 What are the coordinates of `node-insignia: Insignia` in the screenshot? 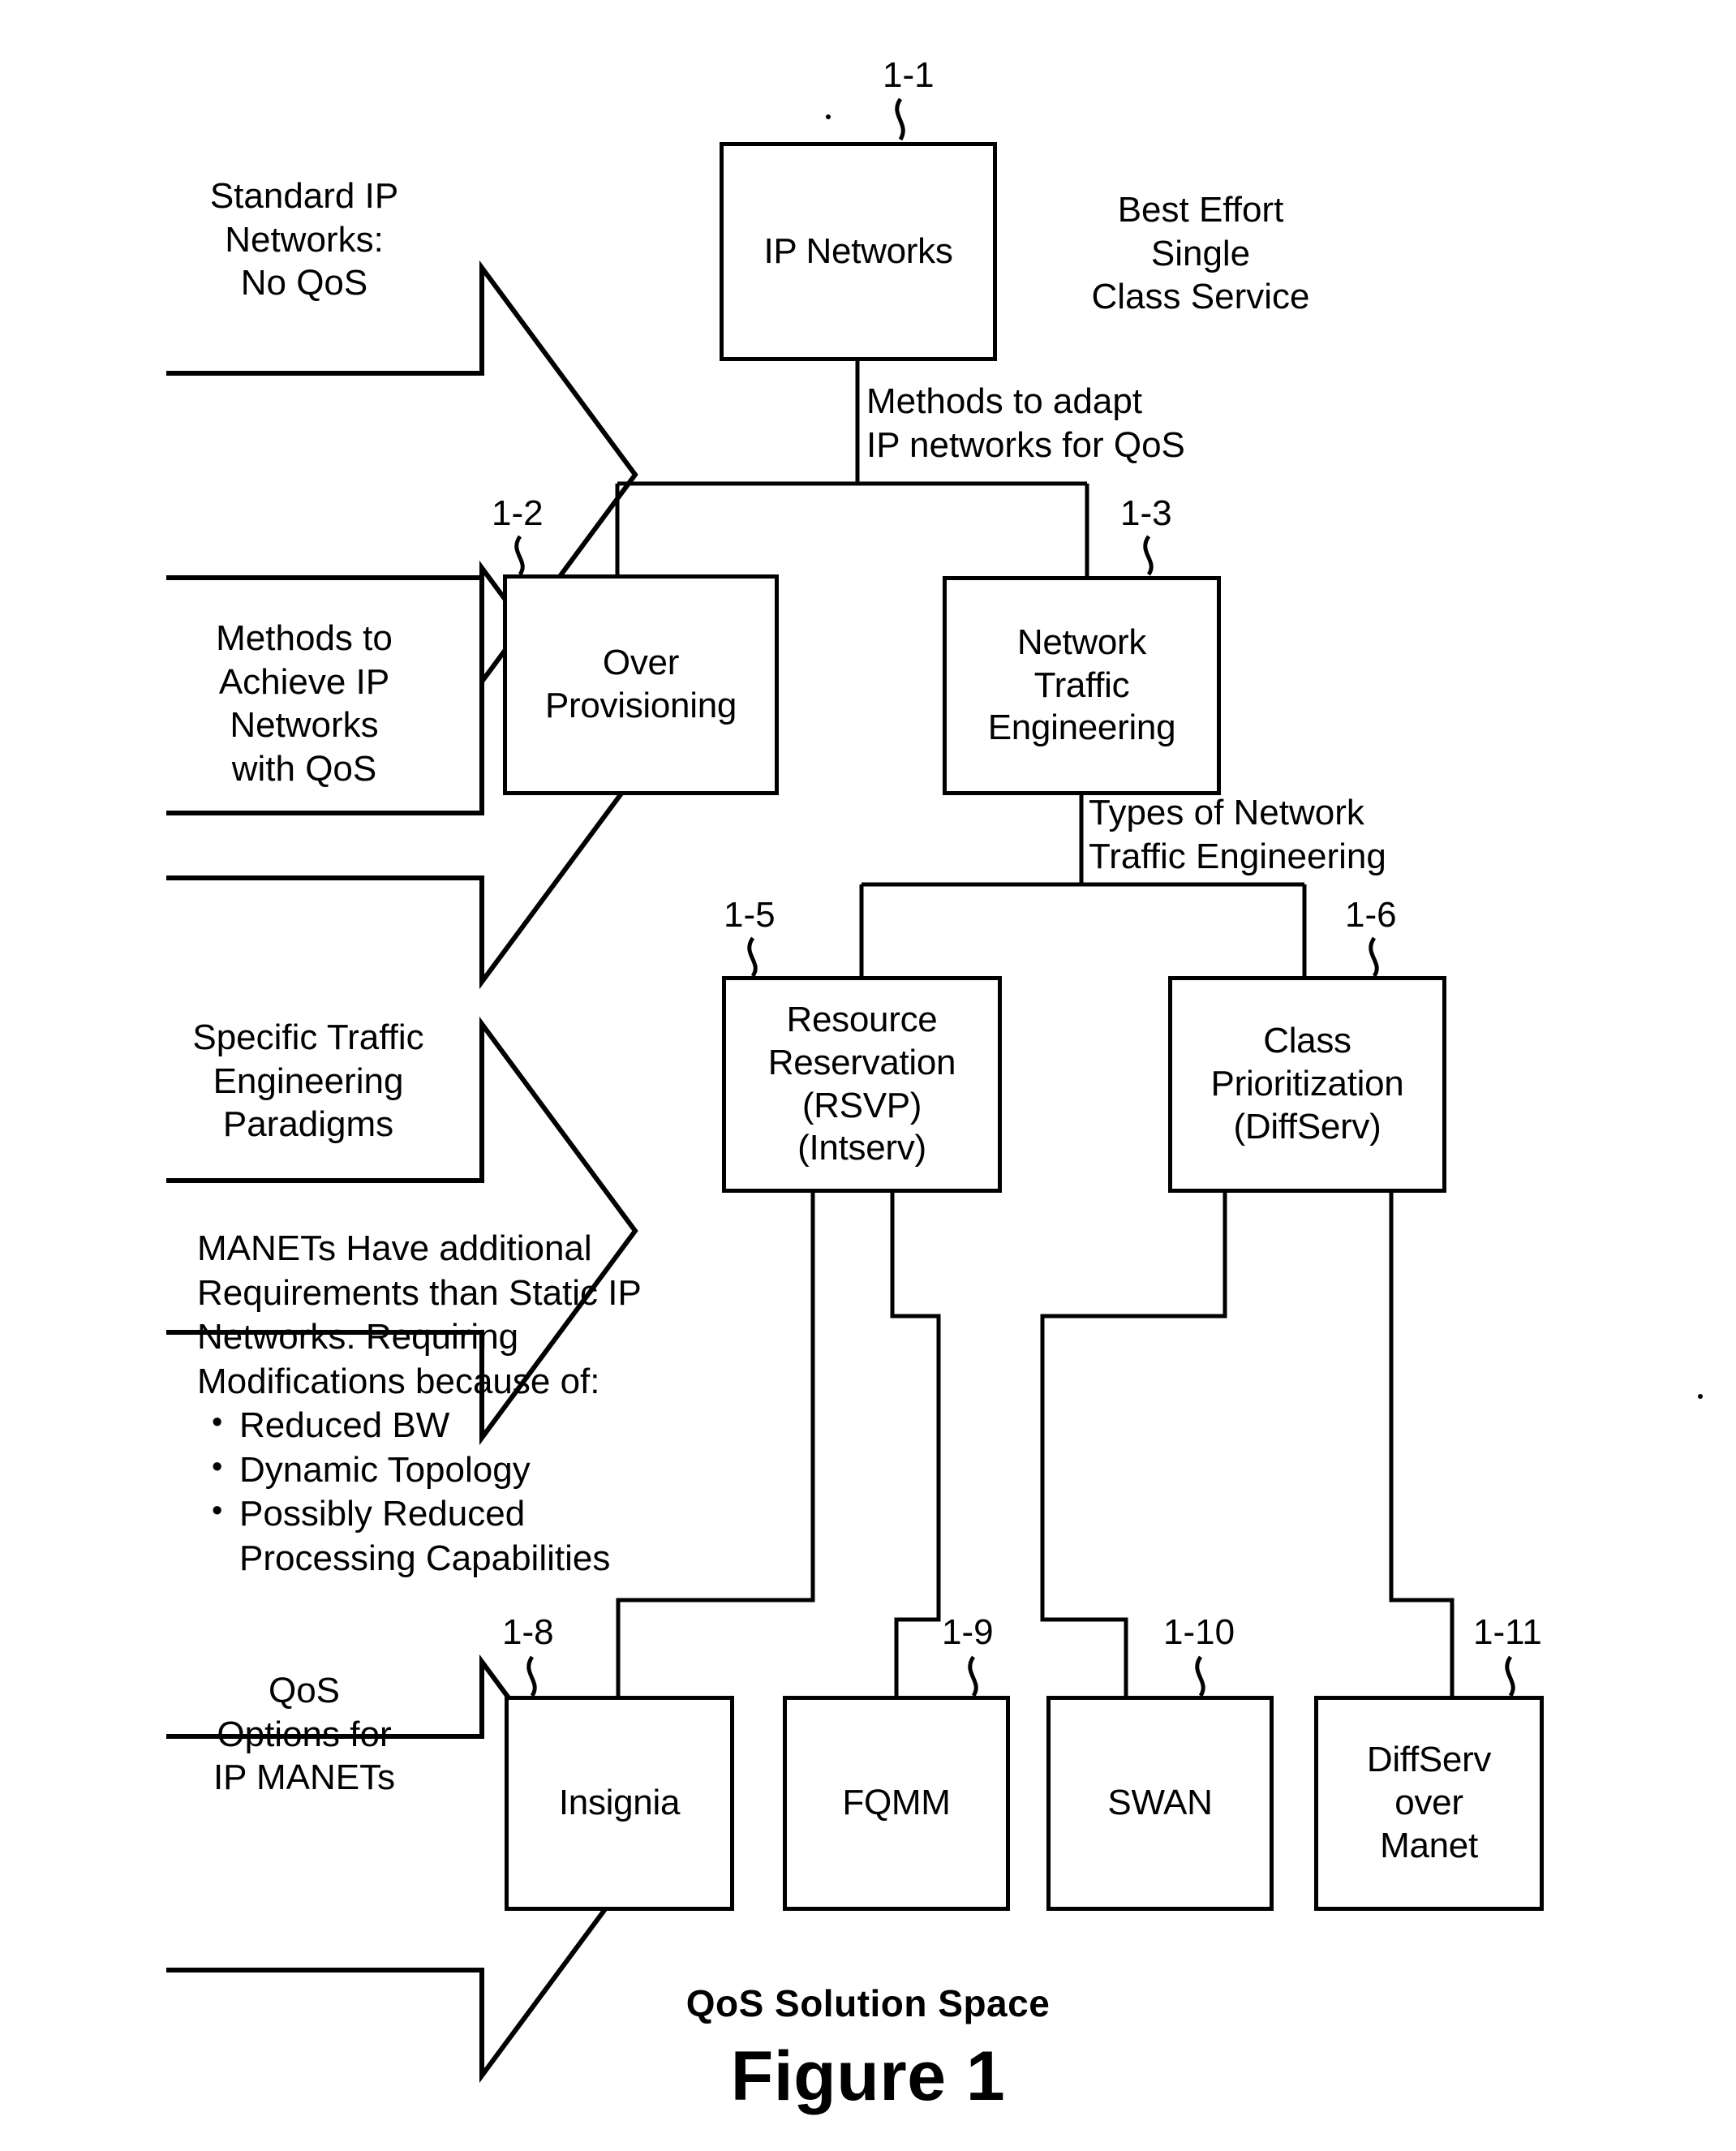 It's located at (619, 1804).